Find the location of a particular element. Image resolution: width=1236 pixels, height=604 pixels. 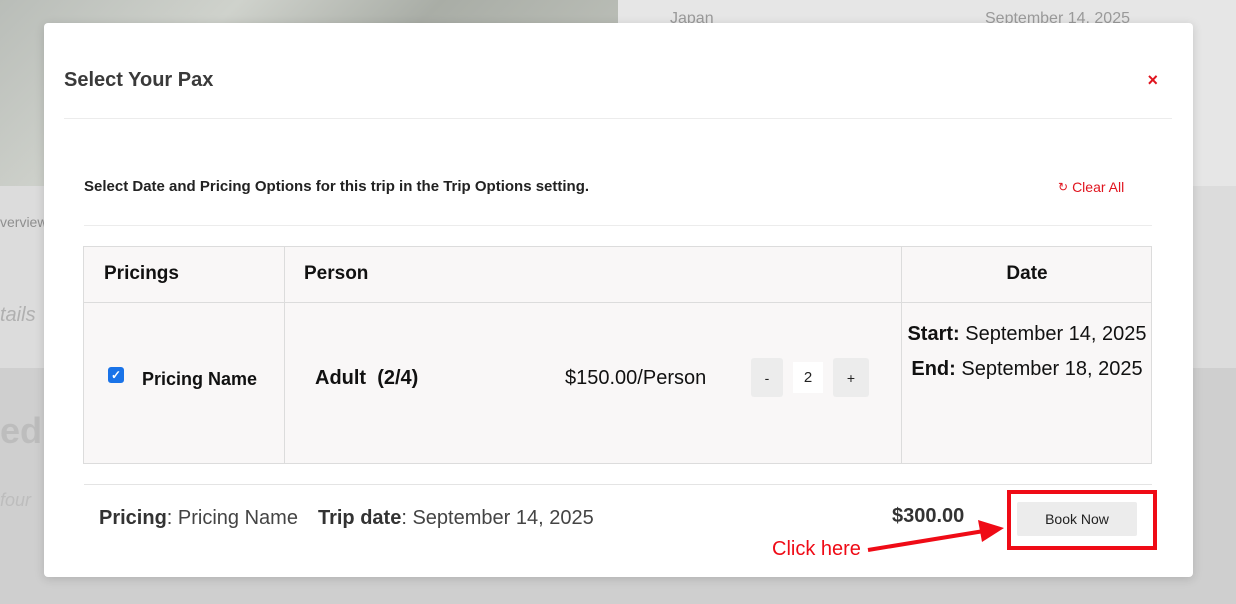

clear-all-button: ↻ Clear All is located at coordinates (1091, 187).